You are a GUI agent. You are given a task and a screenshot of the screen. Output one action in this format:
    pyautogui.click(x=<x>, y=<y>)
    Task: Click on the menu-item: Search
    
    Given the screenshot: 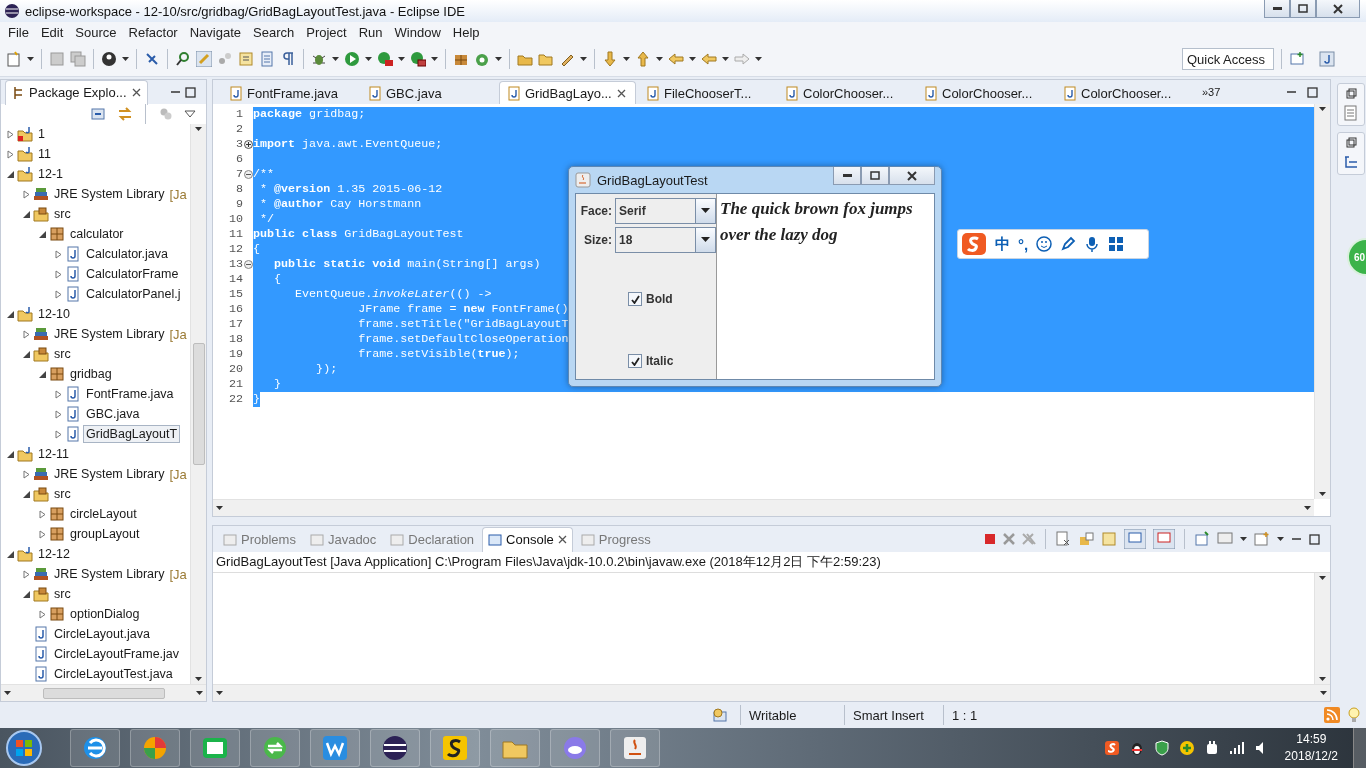 What is the action you would take?
    pyautogui.click(x=274, y=32)
    